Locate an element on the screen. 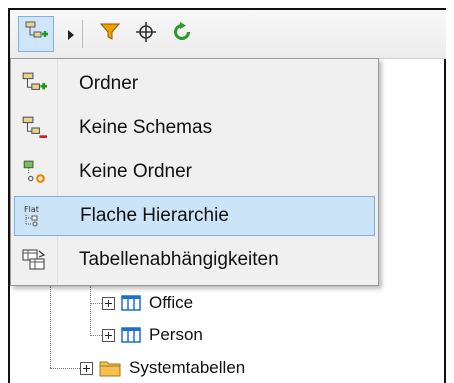 The width and height of the screenshot is (454, 383). filter-button is located at coordinates (110, 34).